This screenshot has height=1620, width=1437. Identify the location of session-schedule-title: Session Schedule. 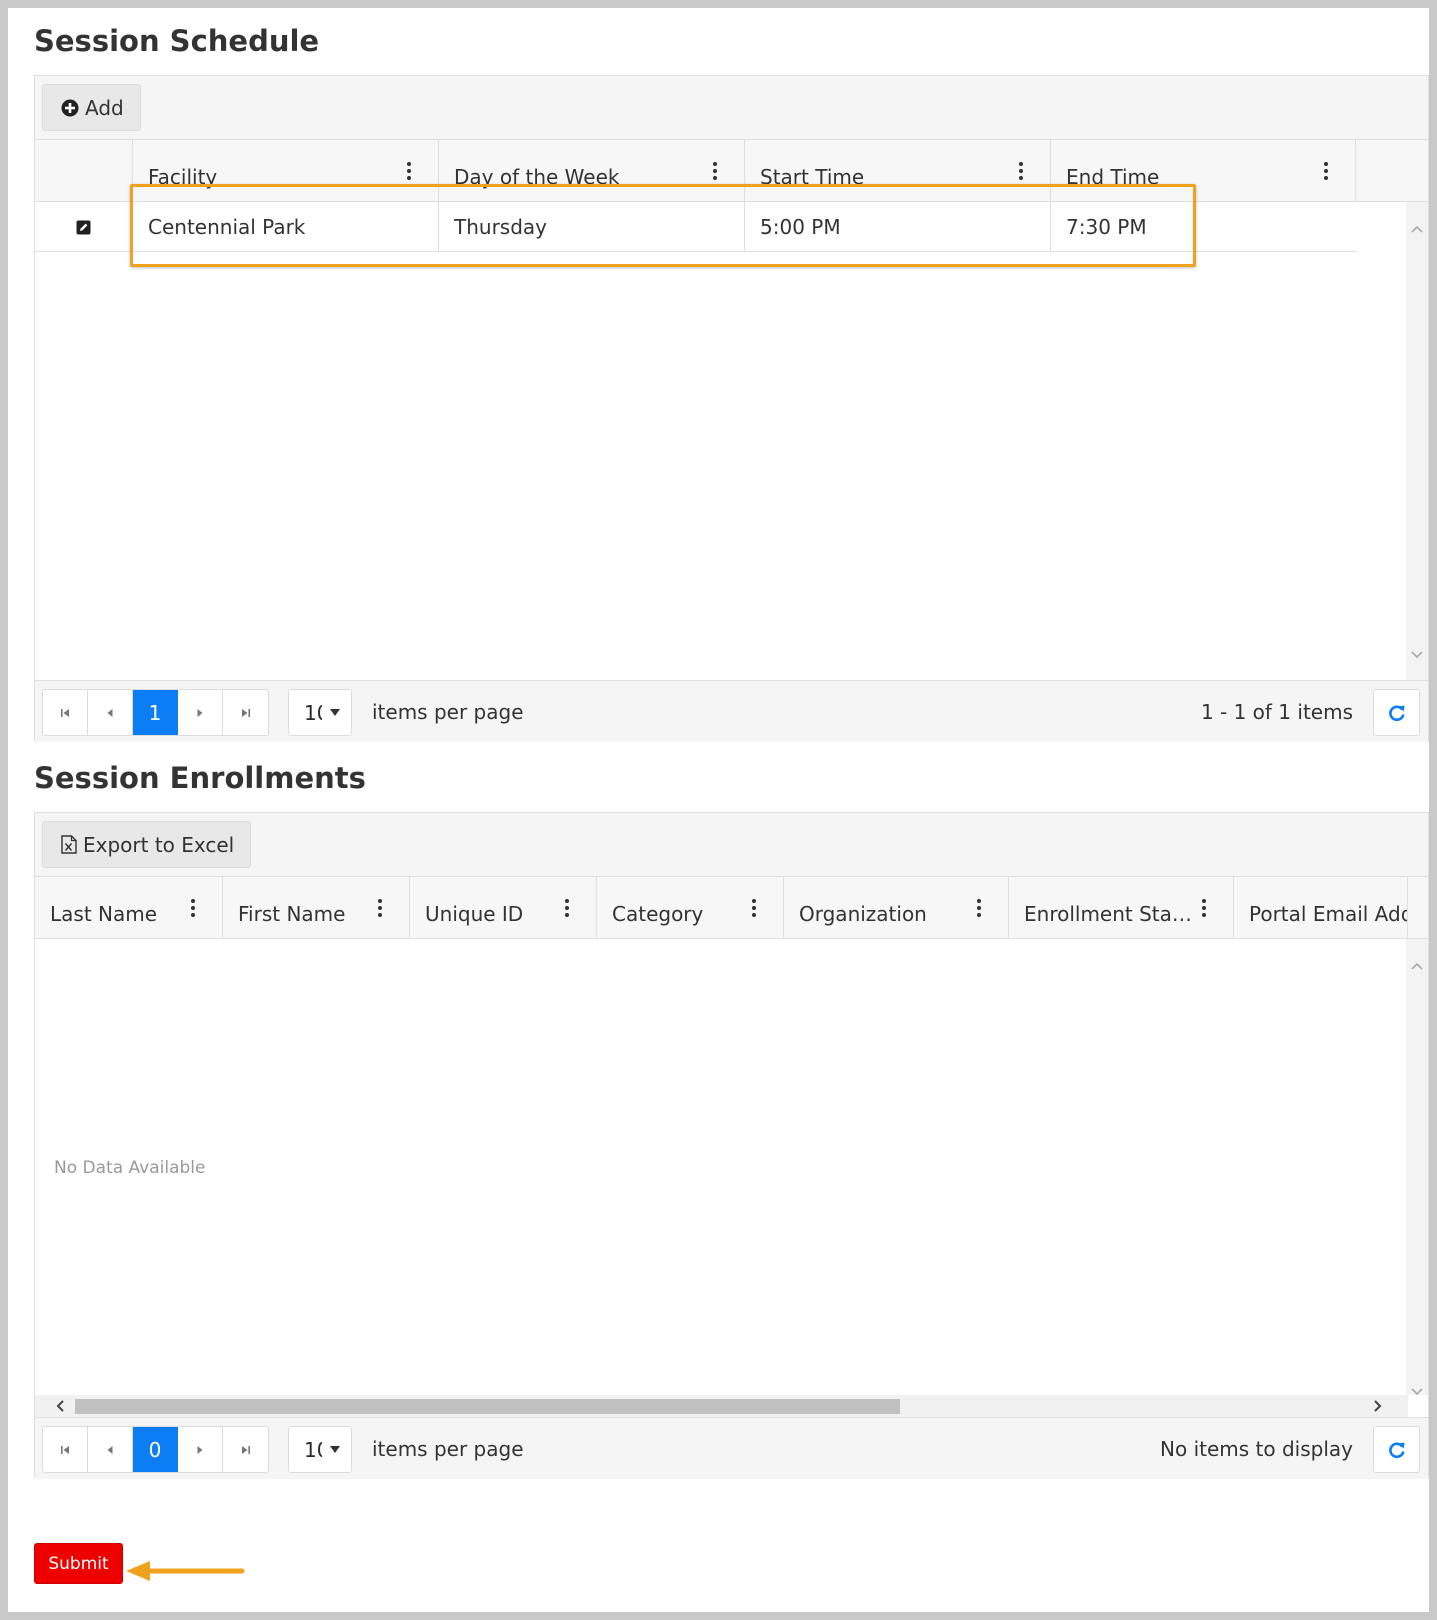
(177, 41).